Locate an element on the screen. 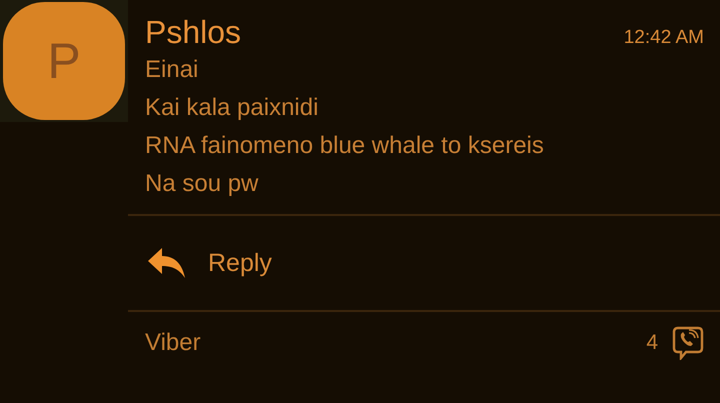 The image size is (720, 403). message-line: Einai is located at coordinates (172, 70).